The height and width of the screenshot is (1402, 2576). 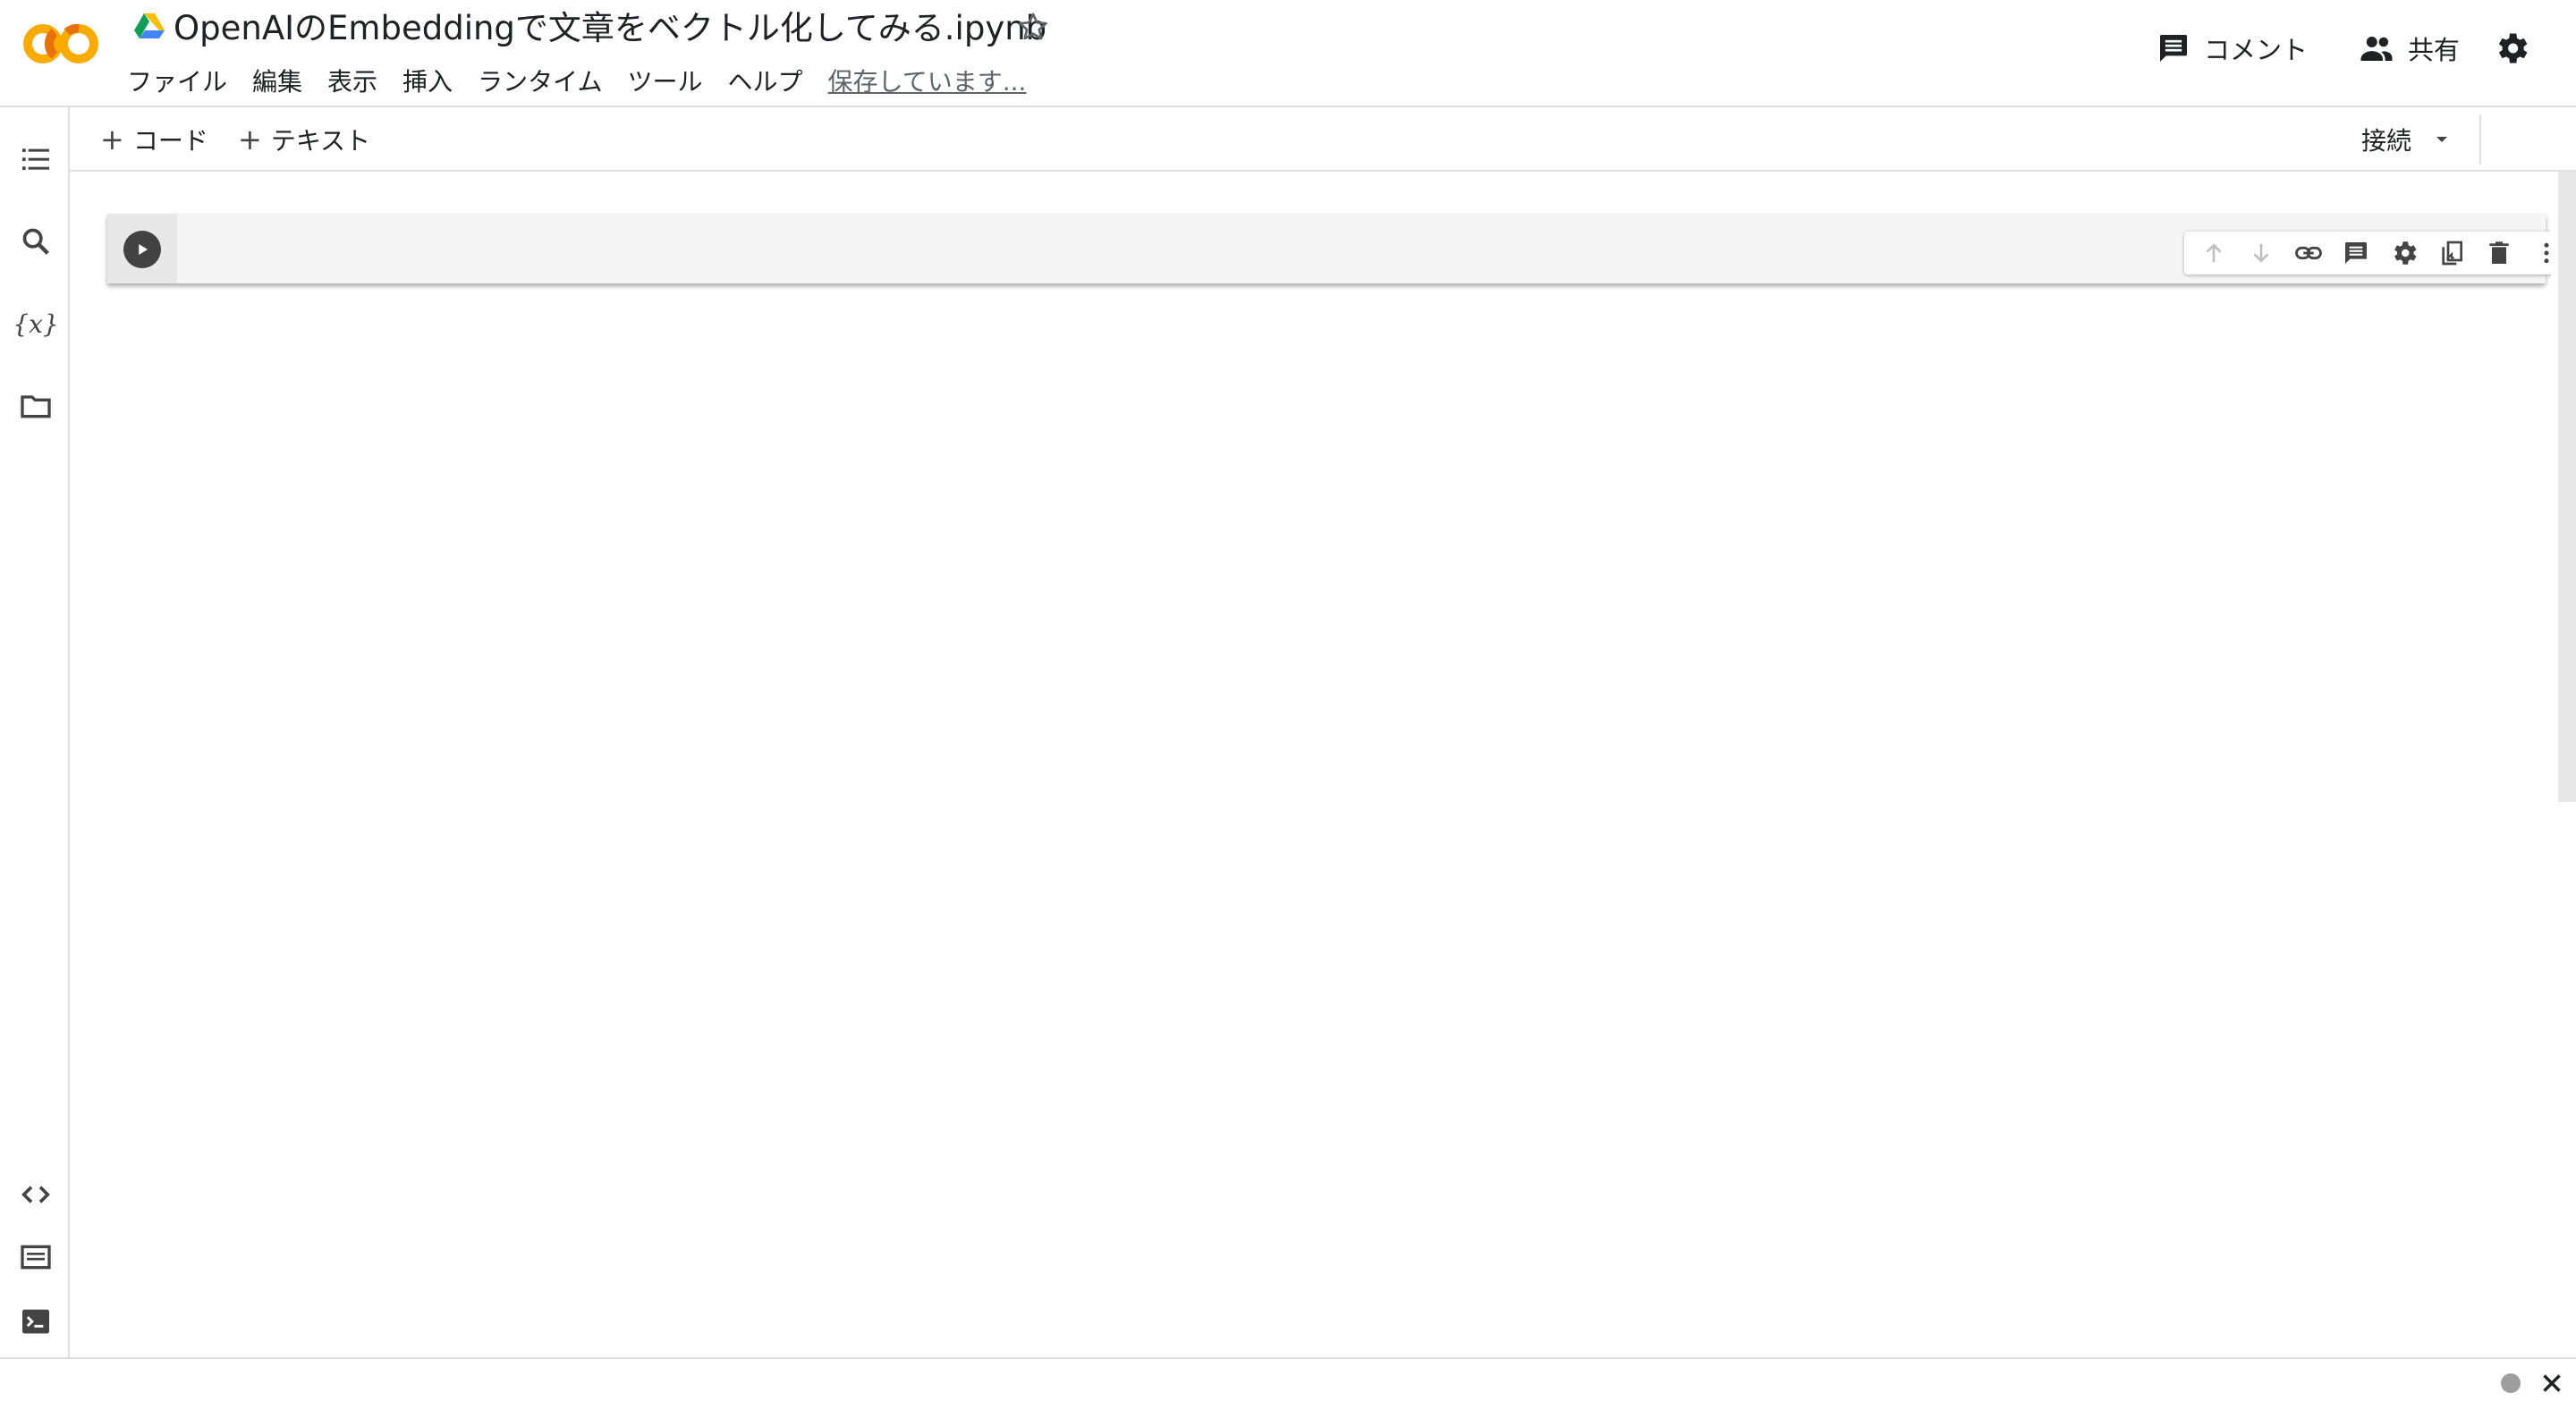 I want to click on link-icon, so click(x=2309, y=253).